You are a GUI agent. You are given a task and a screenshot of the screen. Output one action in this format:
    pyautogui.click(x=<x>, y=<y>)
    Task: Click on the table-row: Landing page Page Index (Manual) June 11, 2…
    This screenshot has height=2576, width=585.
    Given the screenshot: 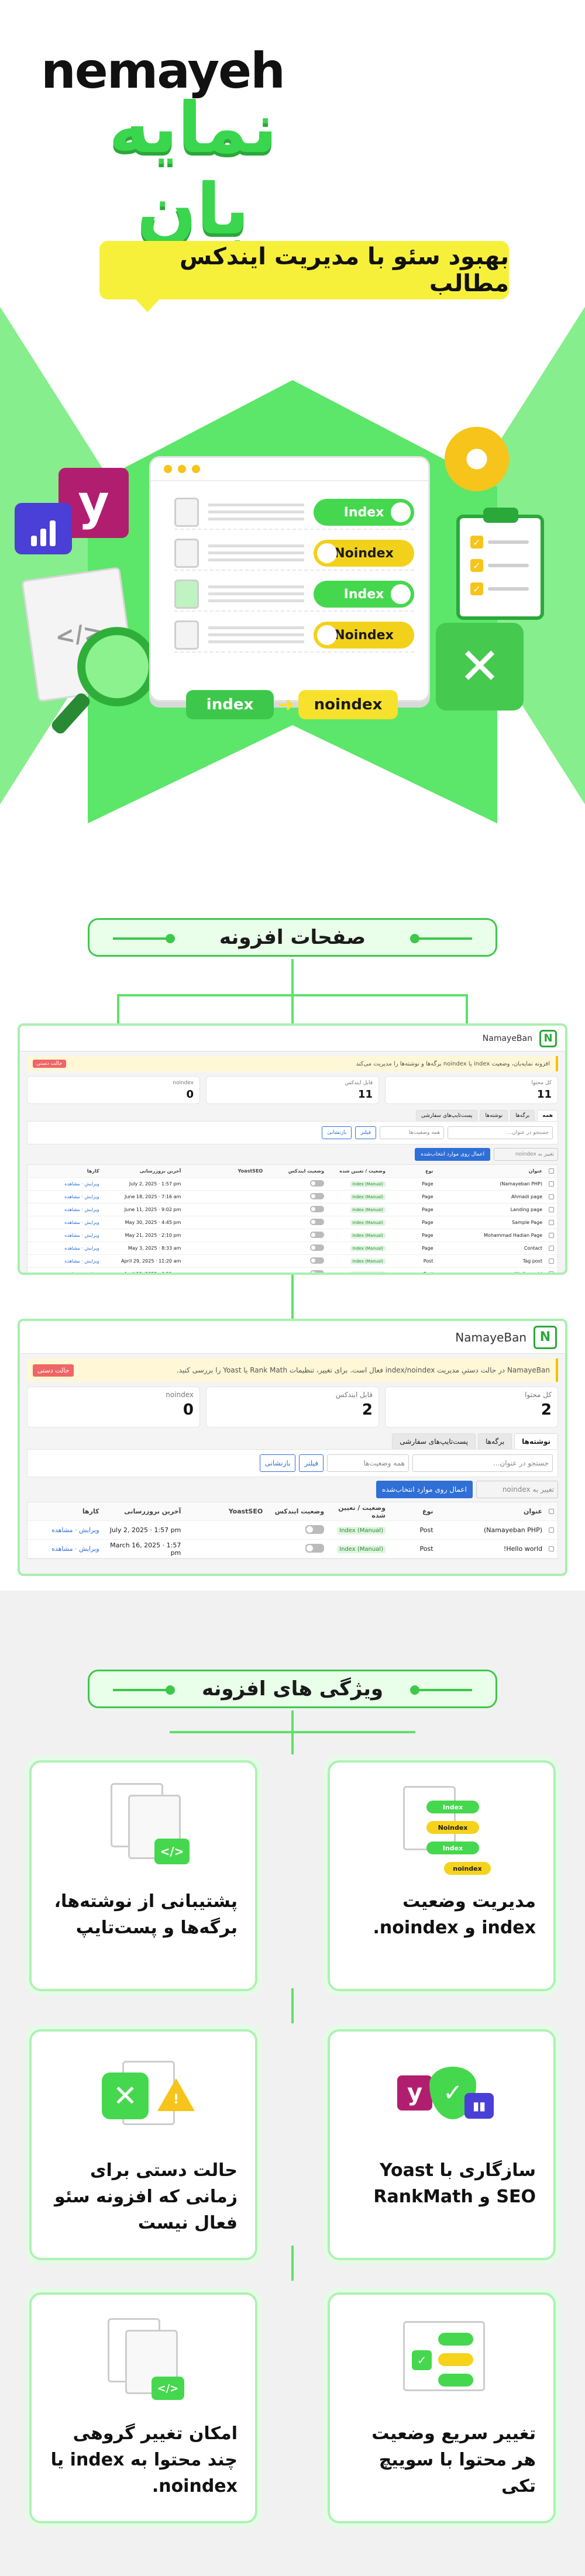 What is the action you would take?
    pyautogui.click(x=292, y=1210)
    